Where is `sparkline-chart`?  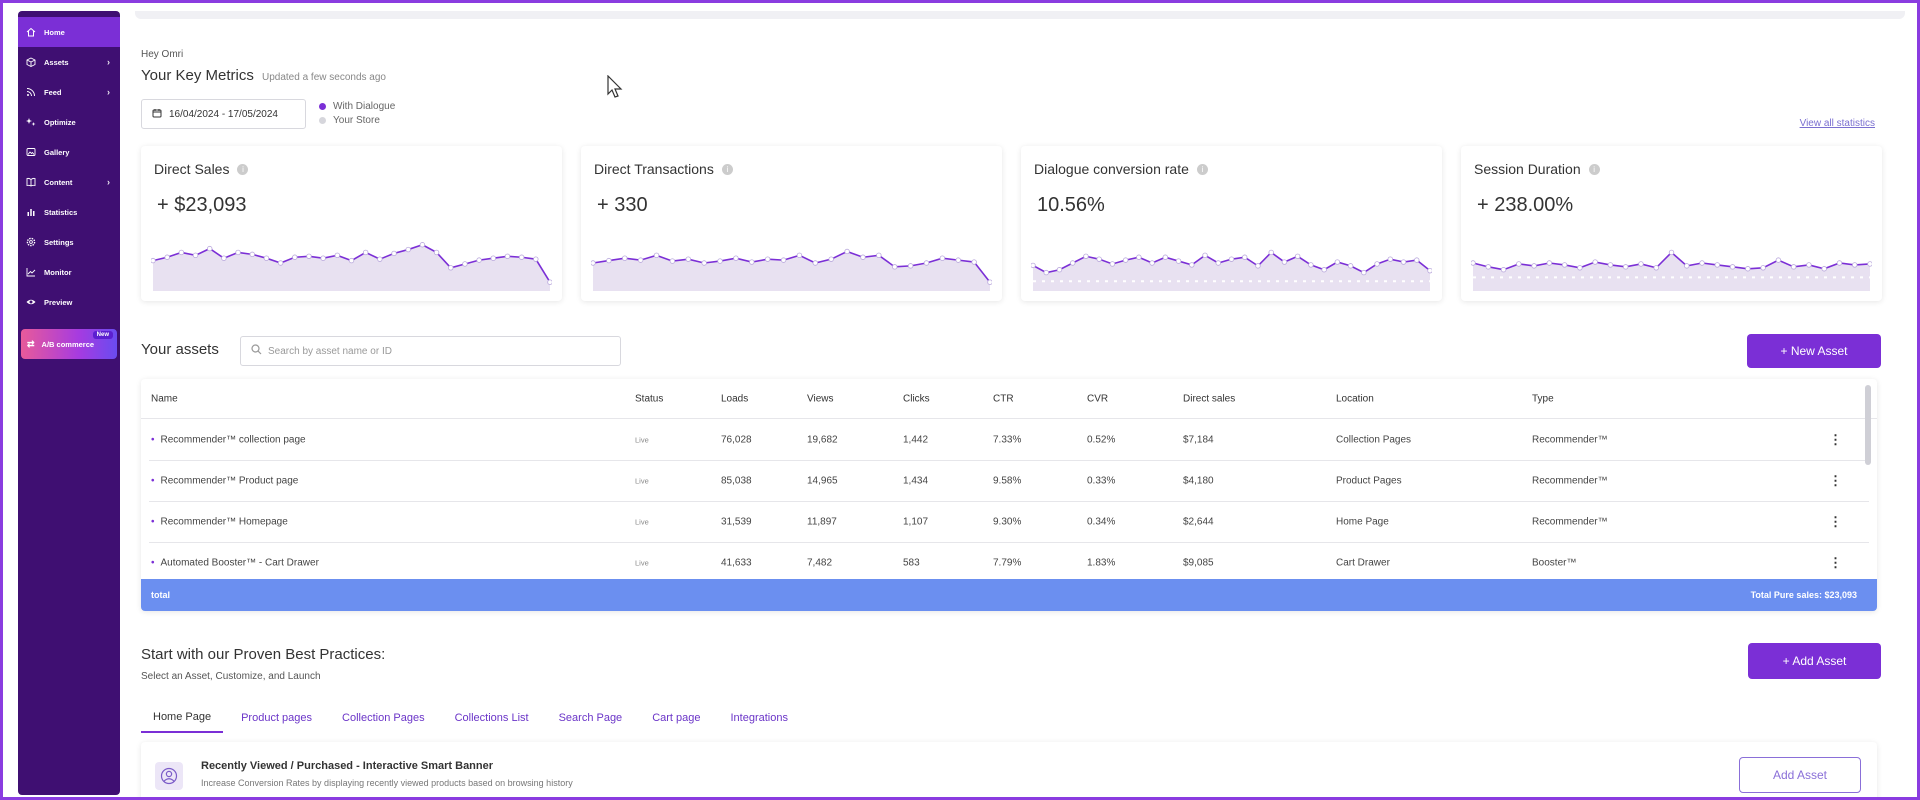 sparkline-chart is located at coordinates (351, 266).